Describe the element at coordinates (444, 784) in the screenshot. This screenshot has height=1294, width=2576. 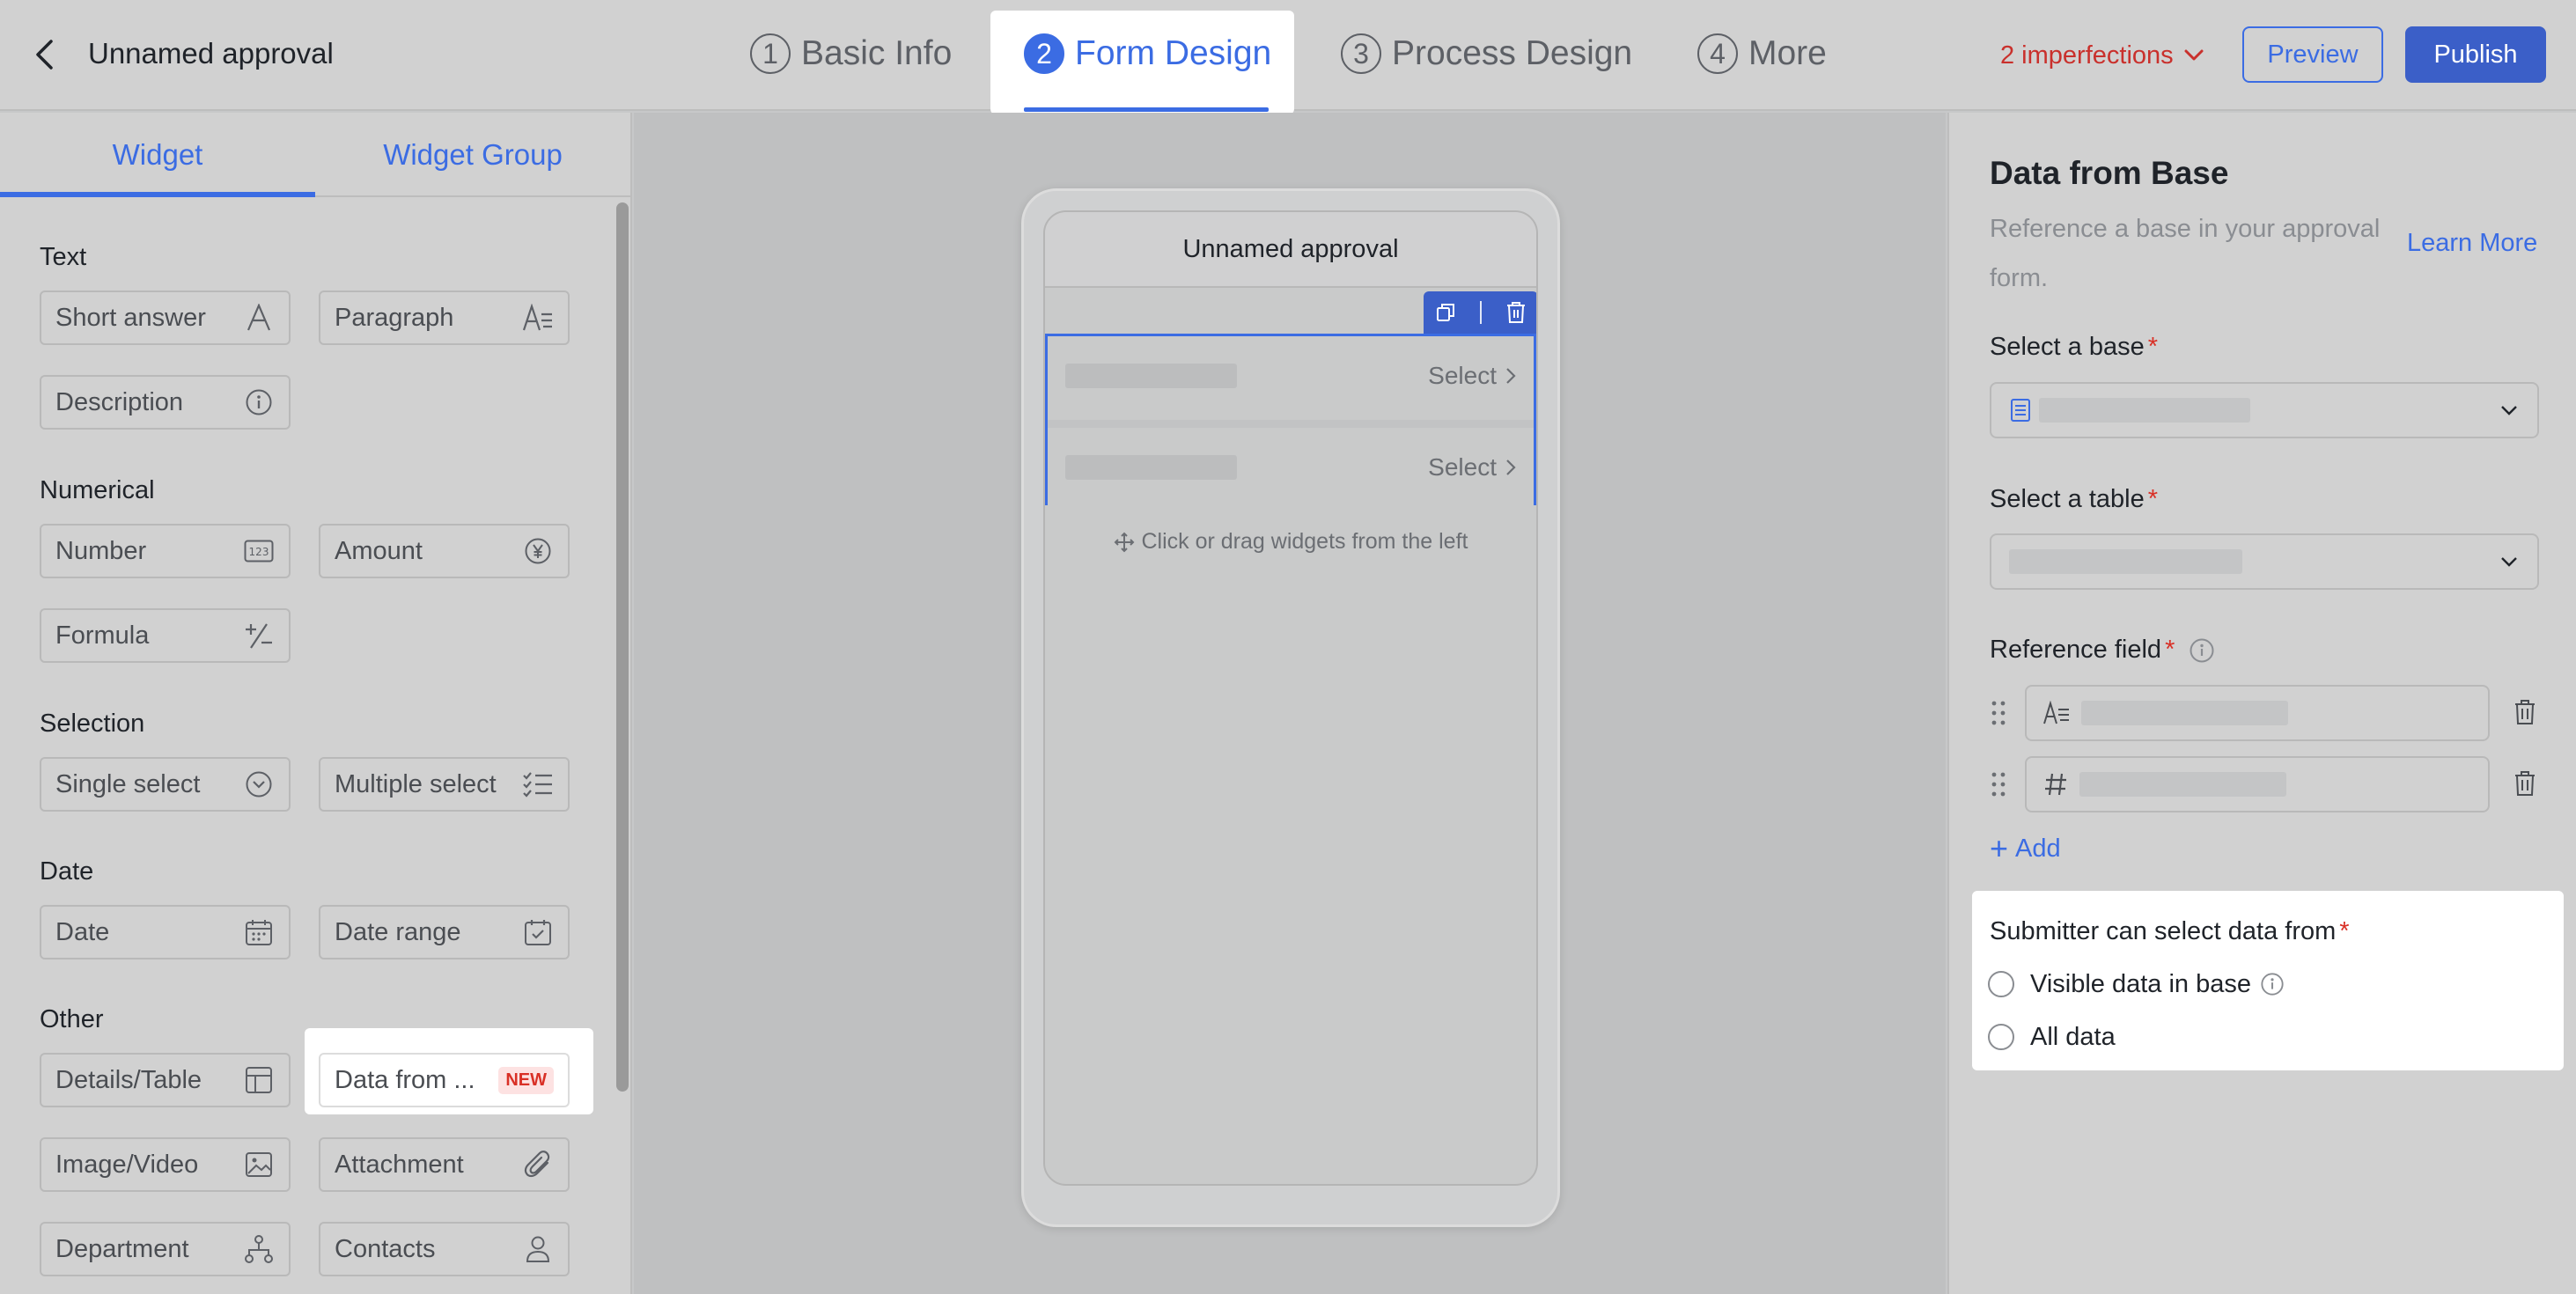
I see `widget-multiple-select: Multiple select` at that location.